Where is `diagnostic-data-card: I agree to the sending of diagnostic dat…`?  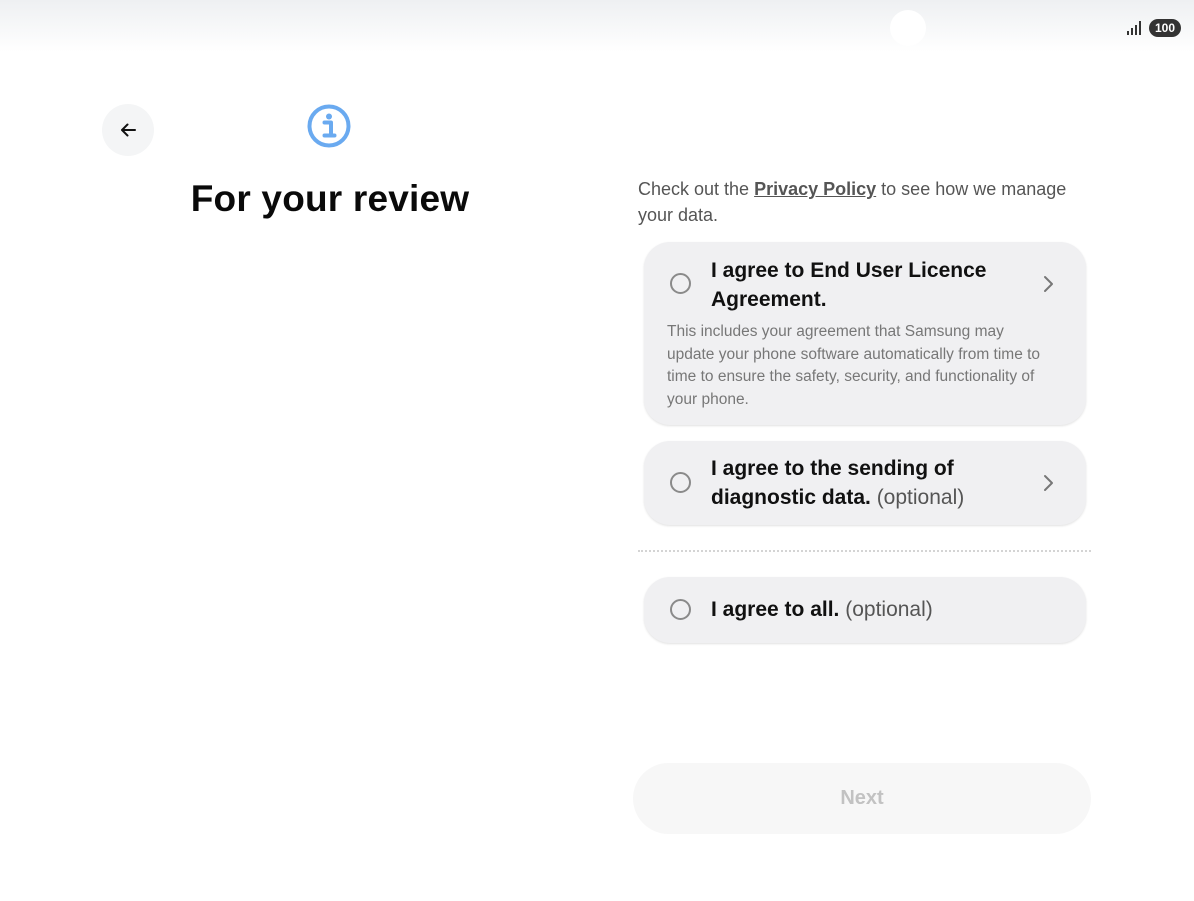 diagnostic-data-card: I agree to the sending of diagnostic dat… is located at coordinates (865, 483).